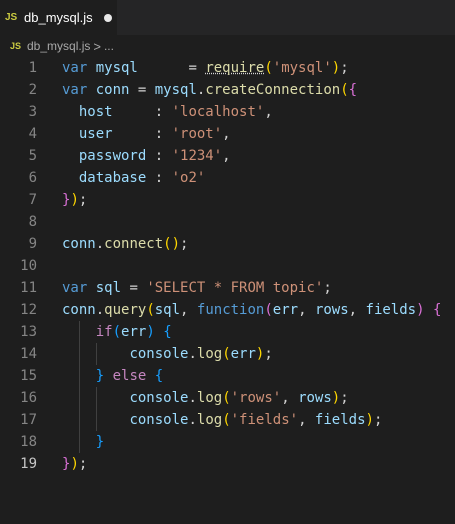 The width and height of the screenshot is (455, 524). What do you see at coordinates (227, 354) in the screenshot?
I see `code-line: 14 console.log(err);` at bounding box center [227, 354].